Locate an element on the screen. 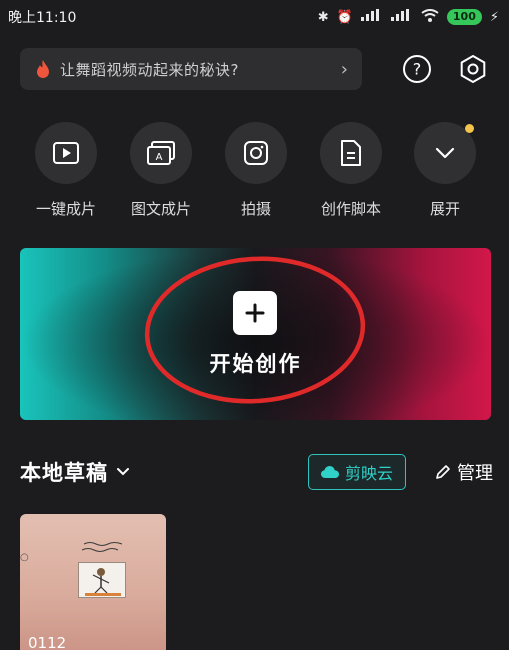 This screenshot has width=509, height=650. status-icons: ✱ ⏰ 100 ⚡ is located at coordinates (408, 17).